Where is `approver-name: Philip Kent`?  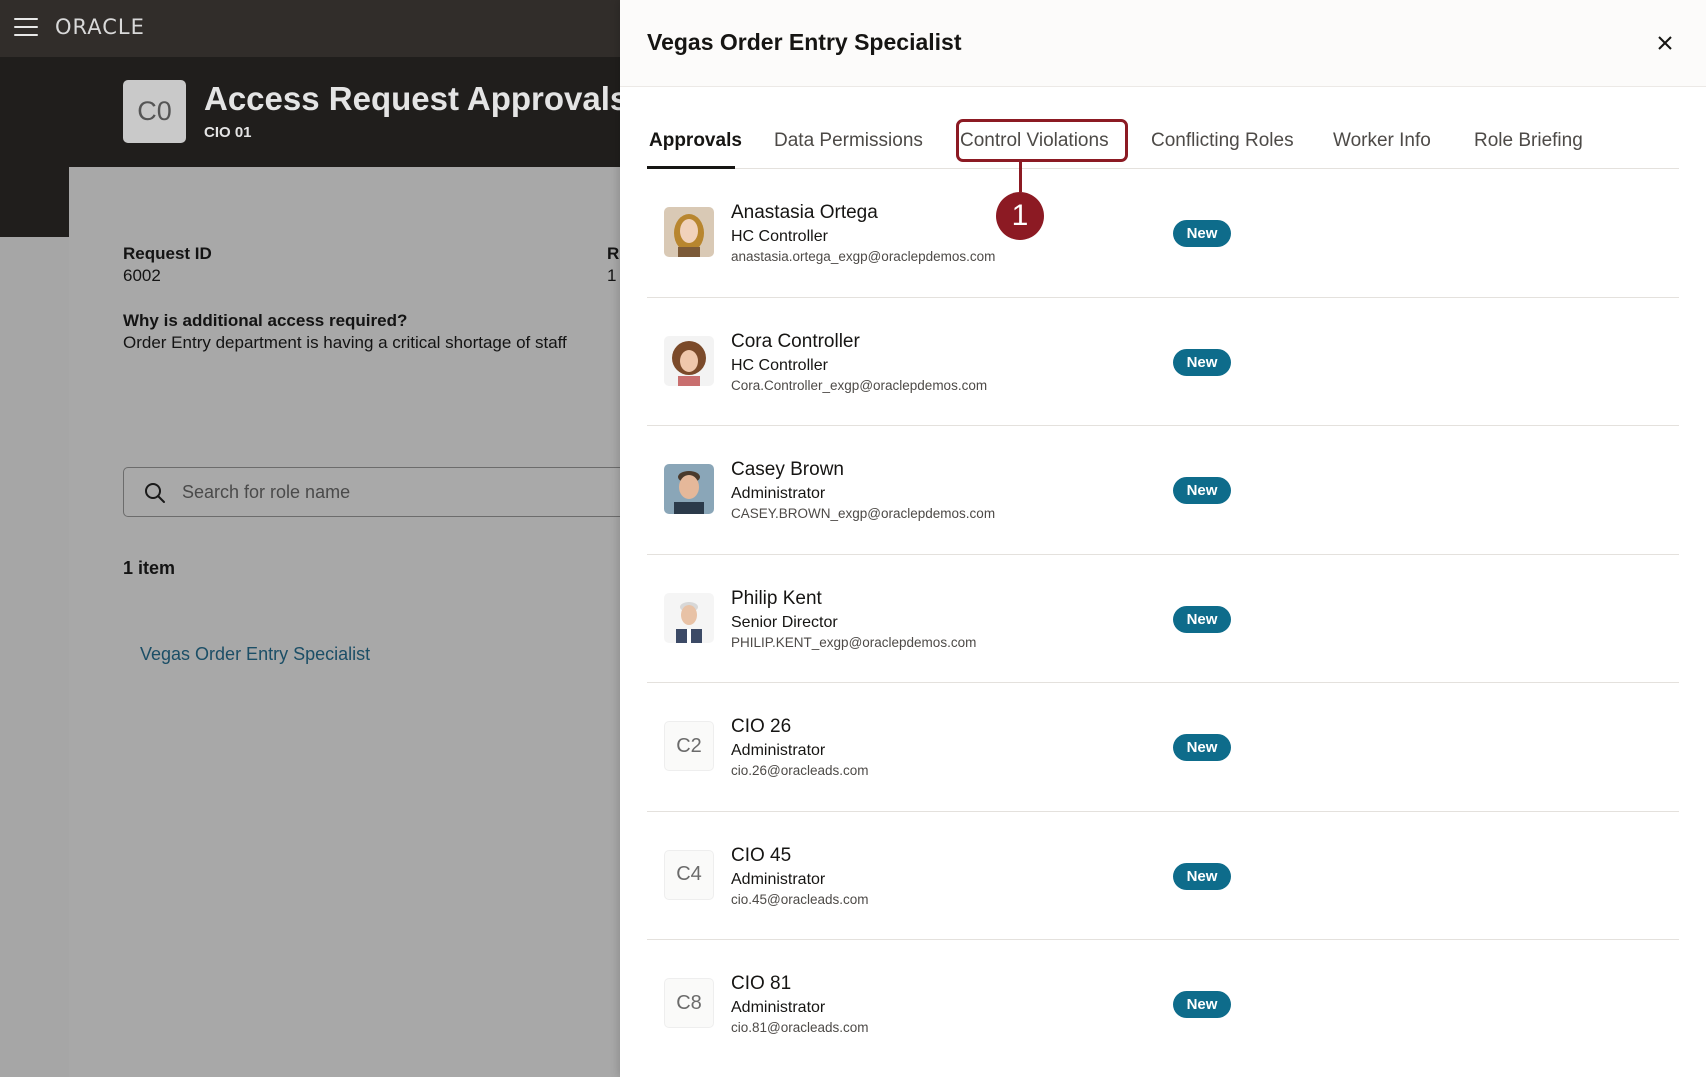 approver-name: Philip Kent is located at coordinates (776, 598).